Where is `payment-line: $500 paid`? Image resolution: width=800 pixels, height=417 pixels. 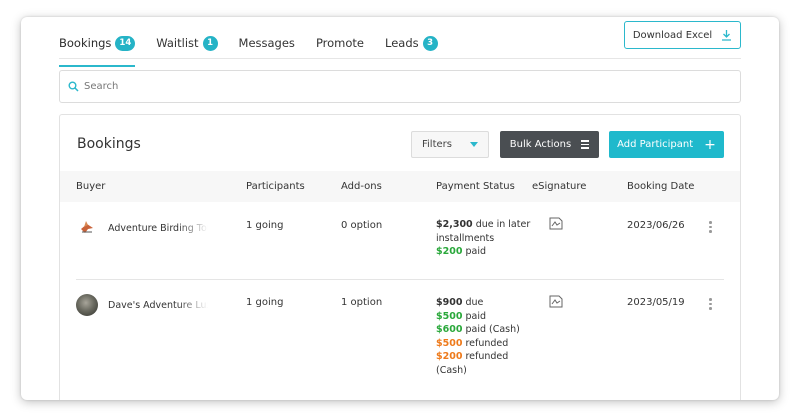
payment-line: $500 paid is located at coordinates (478, 317).